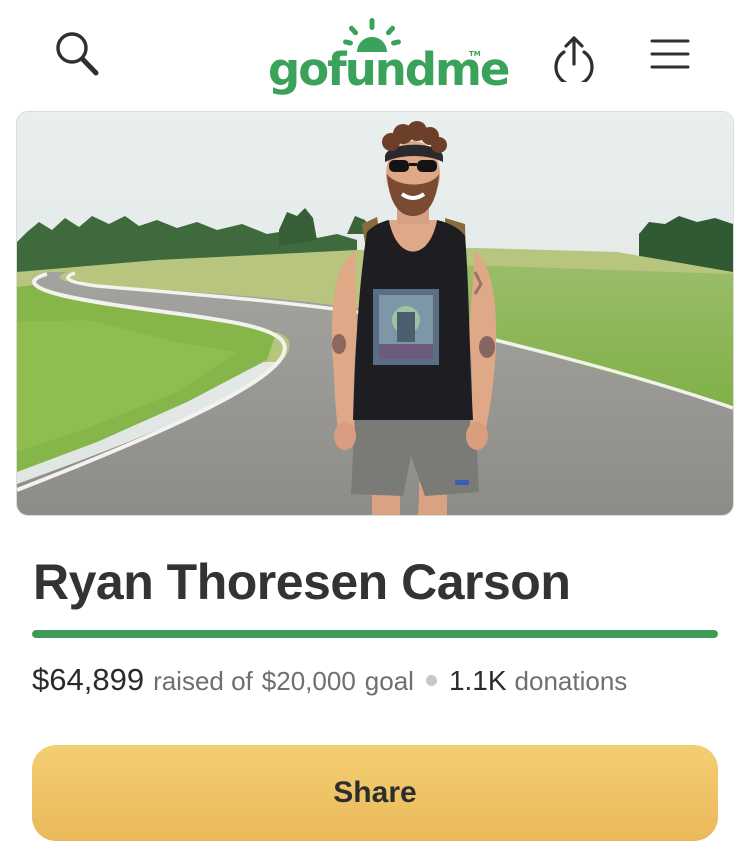 This screenshot has height=850, width=749. I want to click on progress-bar, so click(375, 634).